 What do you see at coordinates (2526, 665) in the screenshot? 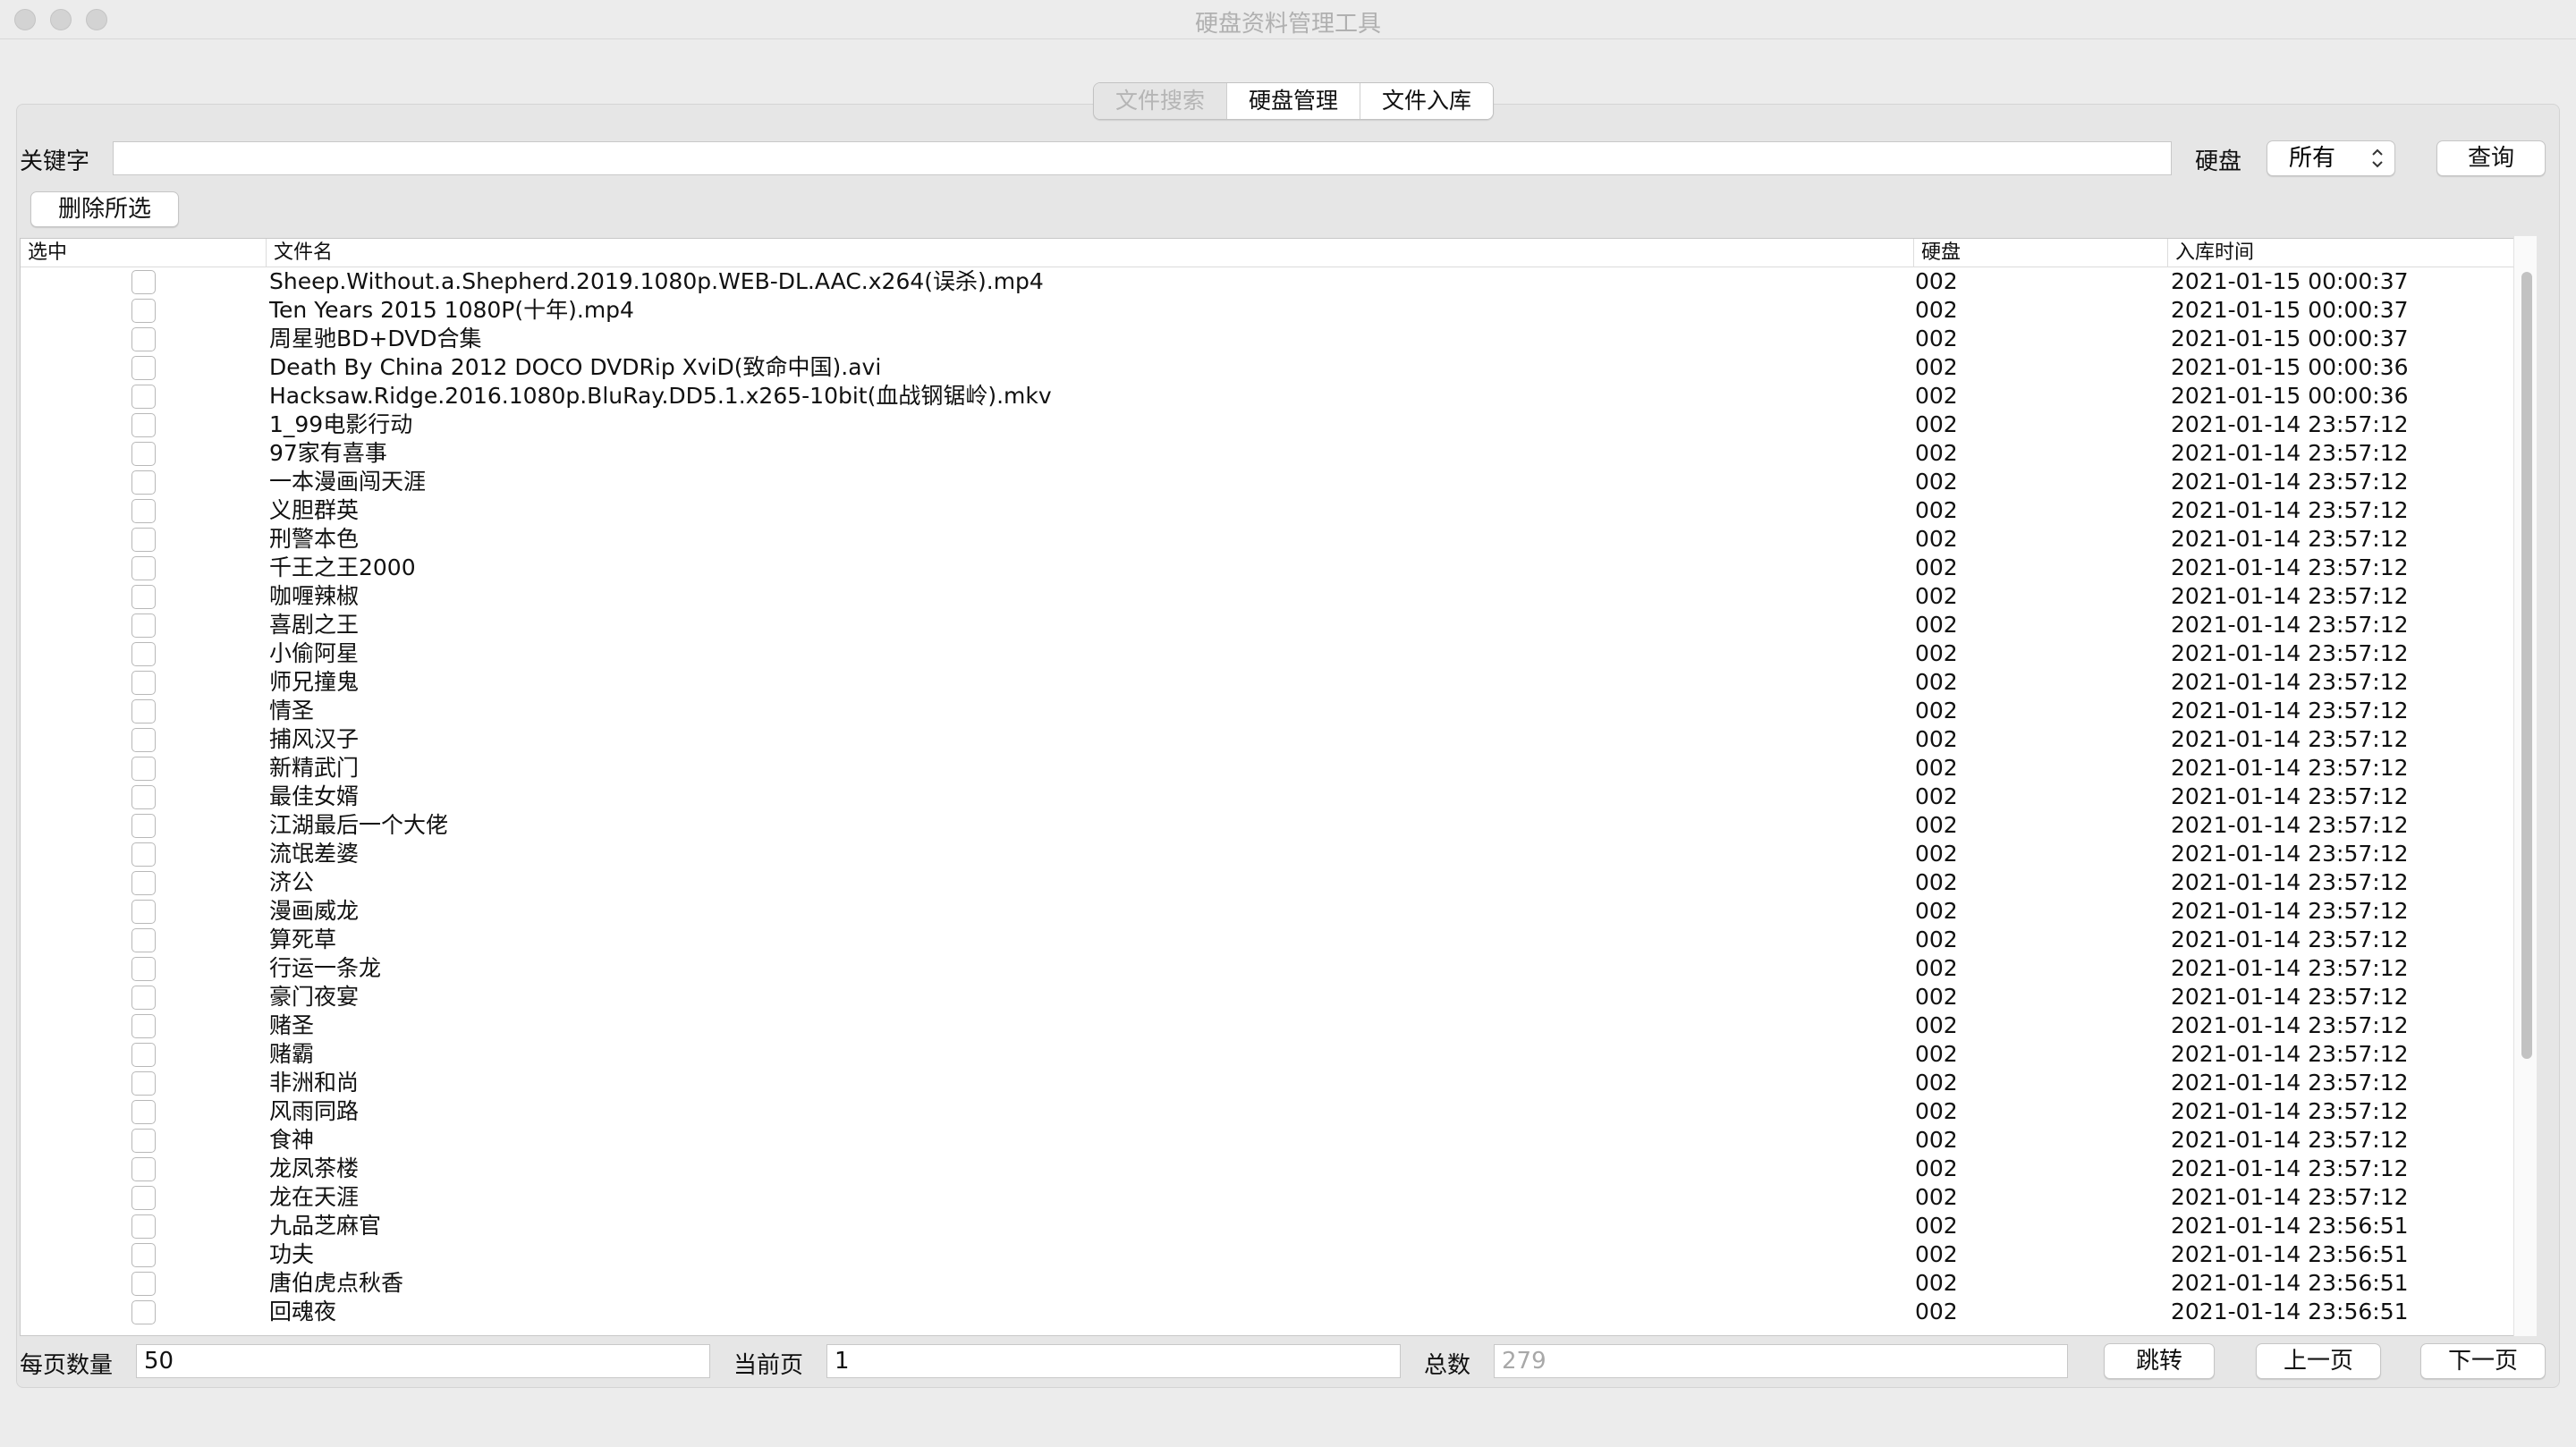
I see `scrollbar-thumb` at bounding box center [2526, 665].